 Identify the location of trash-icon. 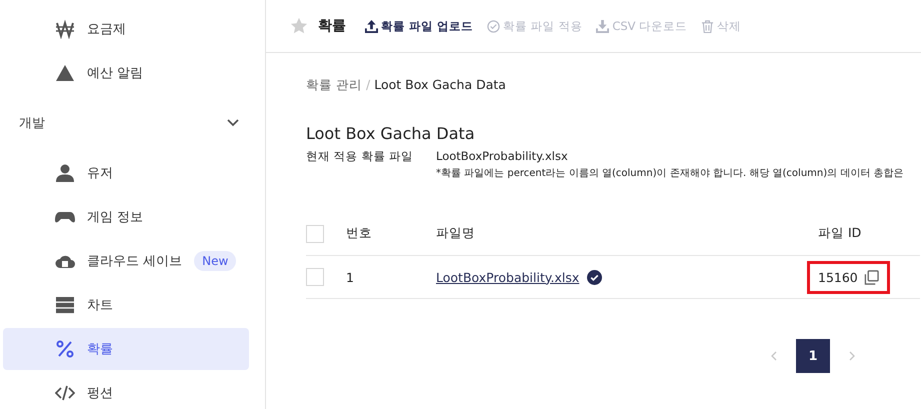
(707, 26).